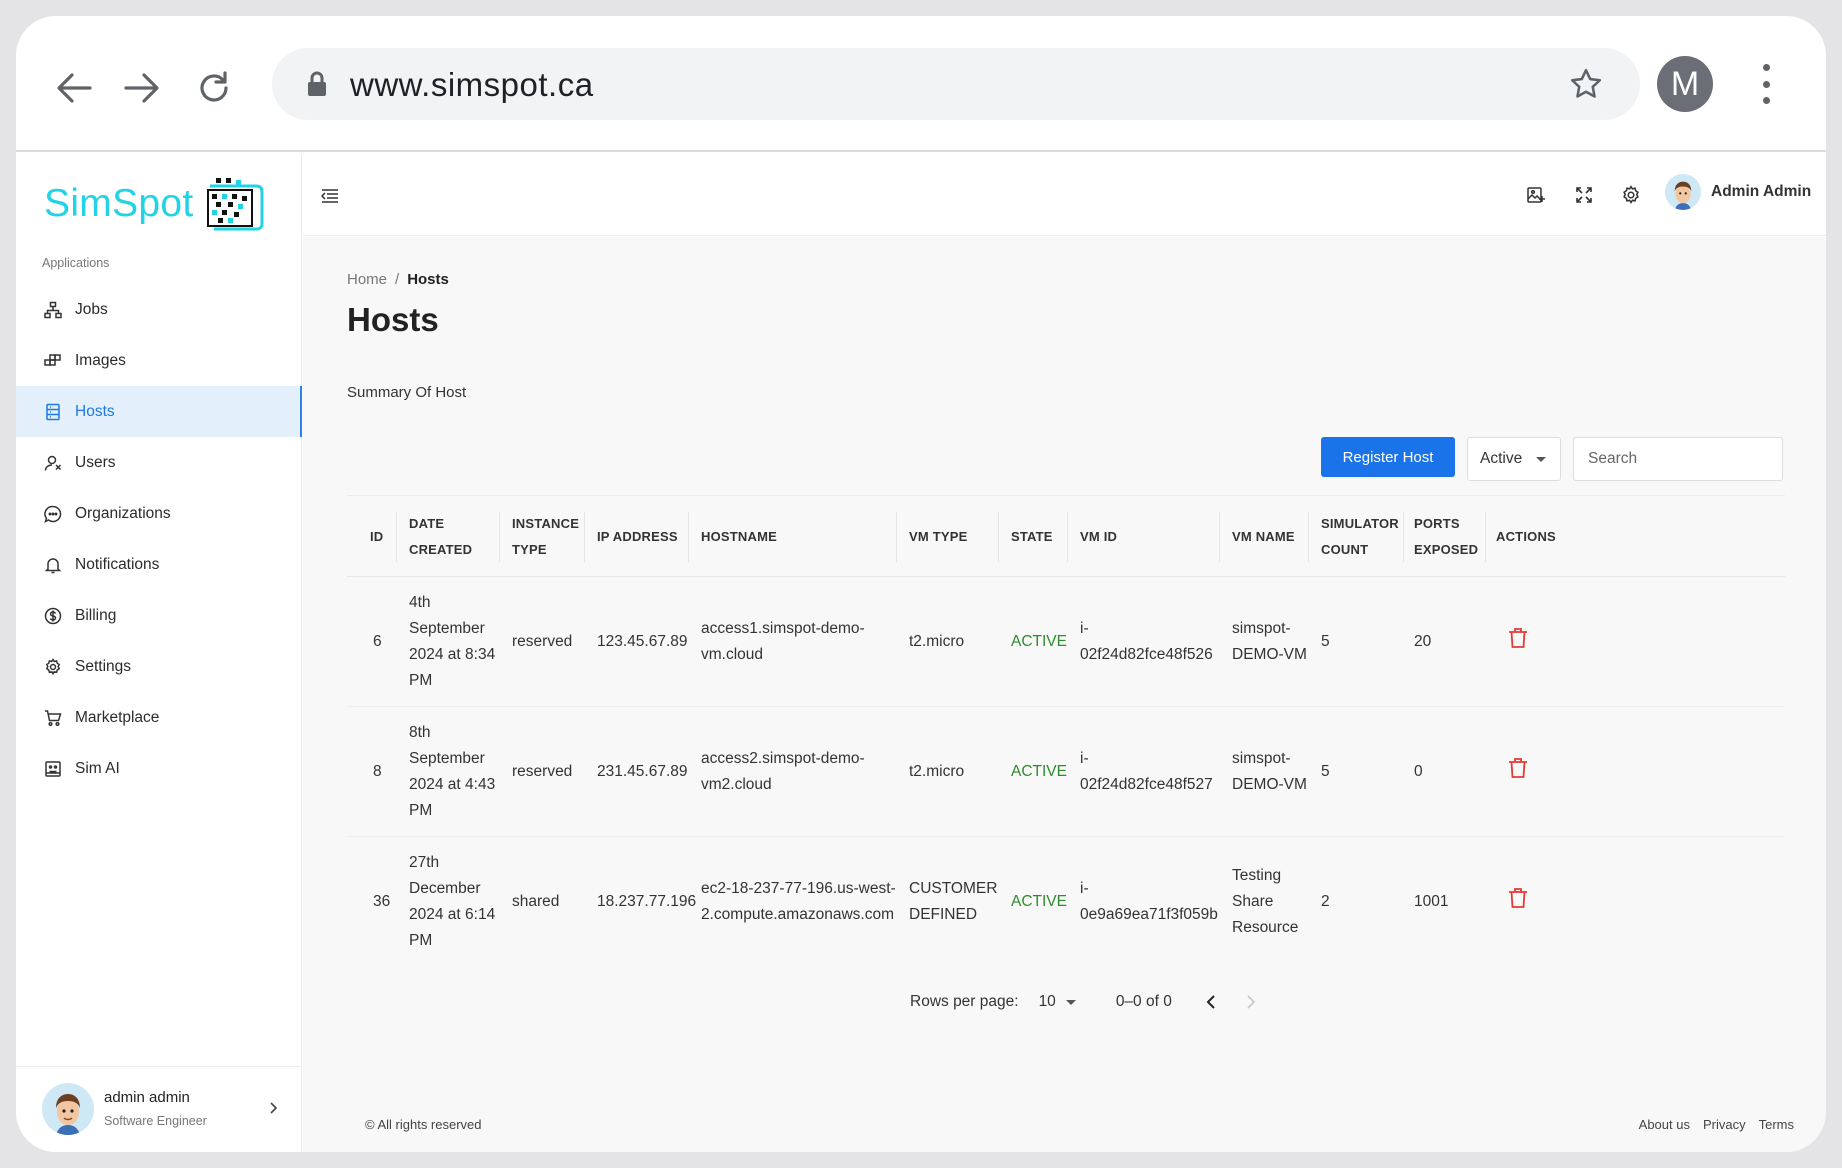 The width and height of the screenshot is (1842, 1168). I want to click on hierarchy-icon, so click(53, 310).